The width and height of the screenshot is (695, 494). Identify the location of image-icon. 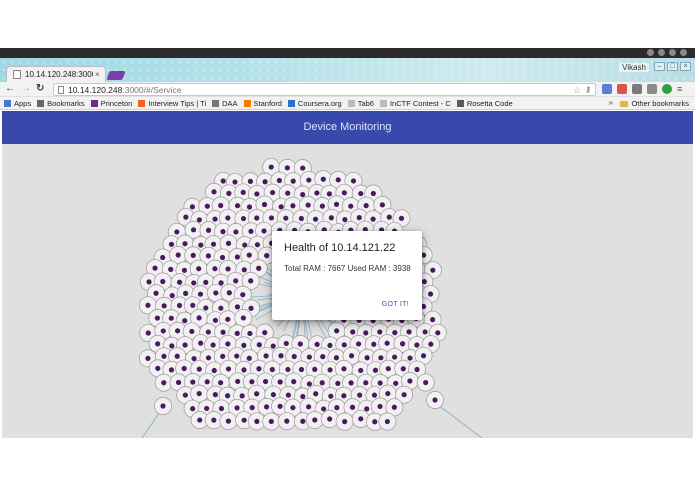
(216, 103).